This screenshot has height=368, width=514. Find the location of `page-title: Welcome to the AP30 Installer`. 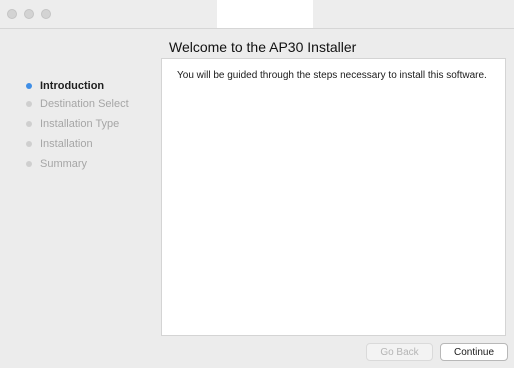

page-title: Welcome to the AP30 Installer is located at coordinates (263, 47).